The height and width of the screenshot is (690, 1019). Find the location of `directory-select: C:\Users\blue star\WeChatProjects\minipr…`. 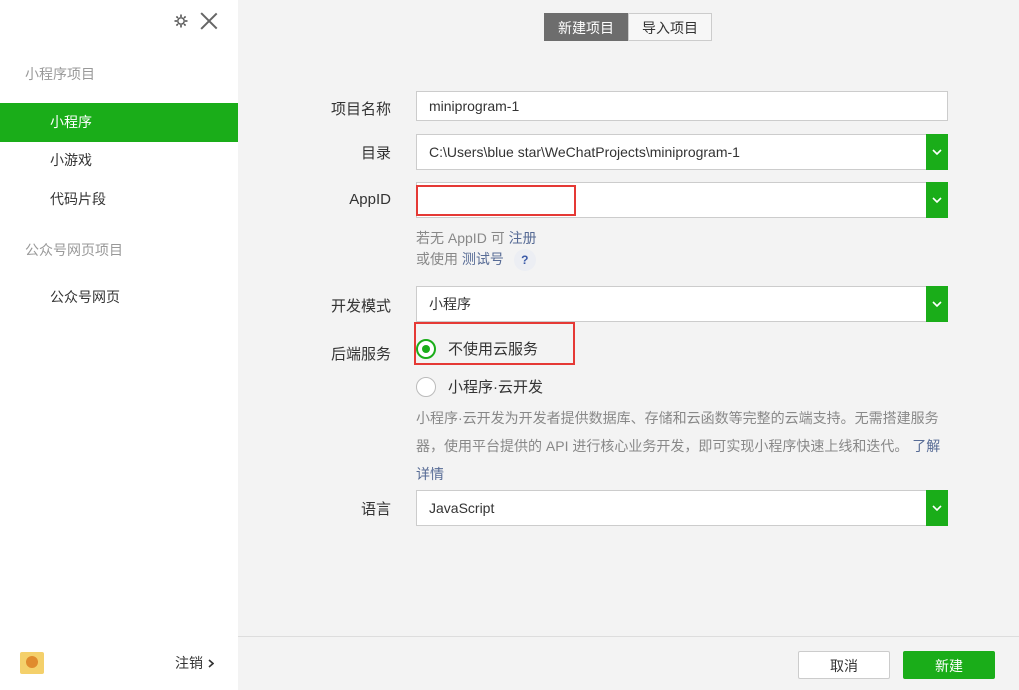

directory-select: C:\Users\blue star\WeChatProjects\minipr… is located at coordinates (682, 152).